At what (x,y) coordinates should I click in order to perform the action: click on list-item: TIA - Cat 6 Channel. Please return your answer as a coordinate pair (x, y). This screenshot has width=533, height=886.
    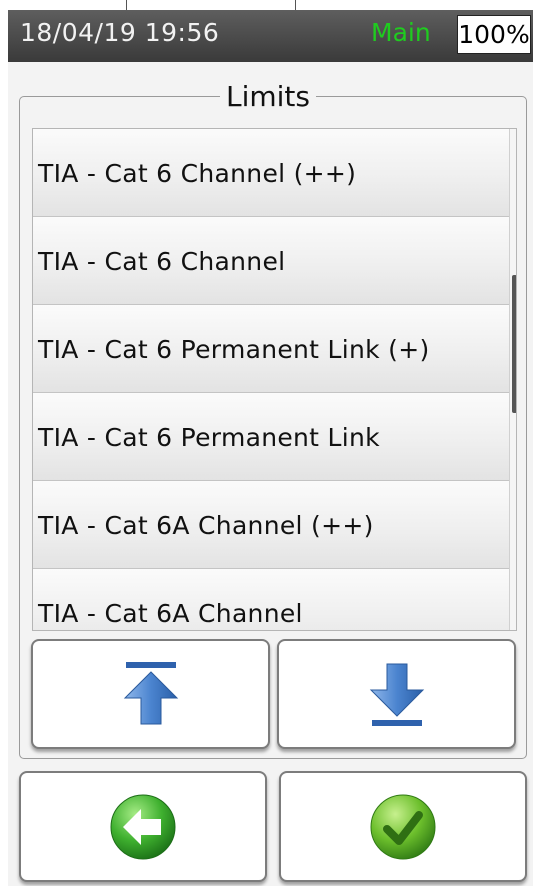
    Looking at the image, I should click on (271, 261).